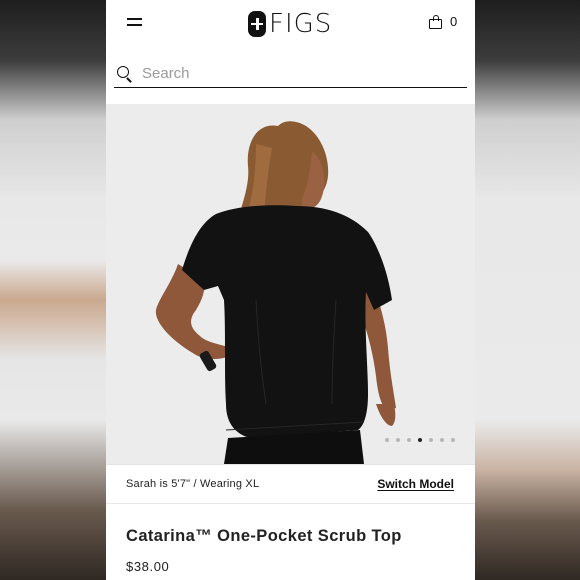 This screenshot has height=580, width=580. Describe the element at coordinates (436, 22) in the screenshot. I see `shopping-bag-icon` at that location.